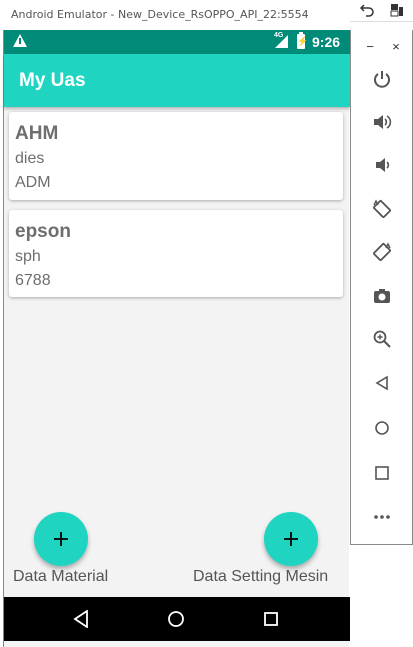  I want to click on background, so click(381, 596).